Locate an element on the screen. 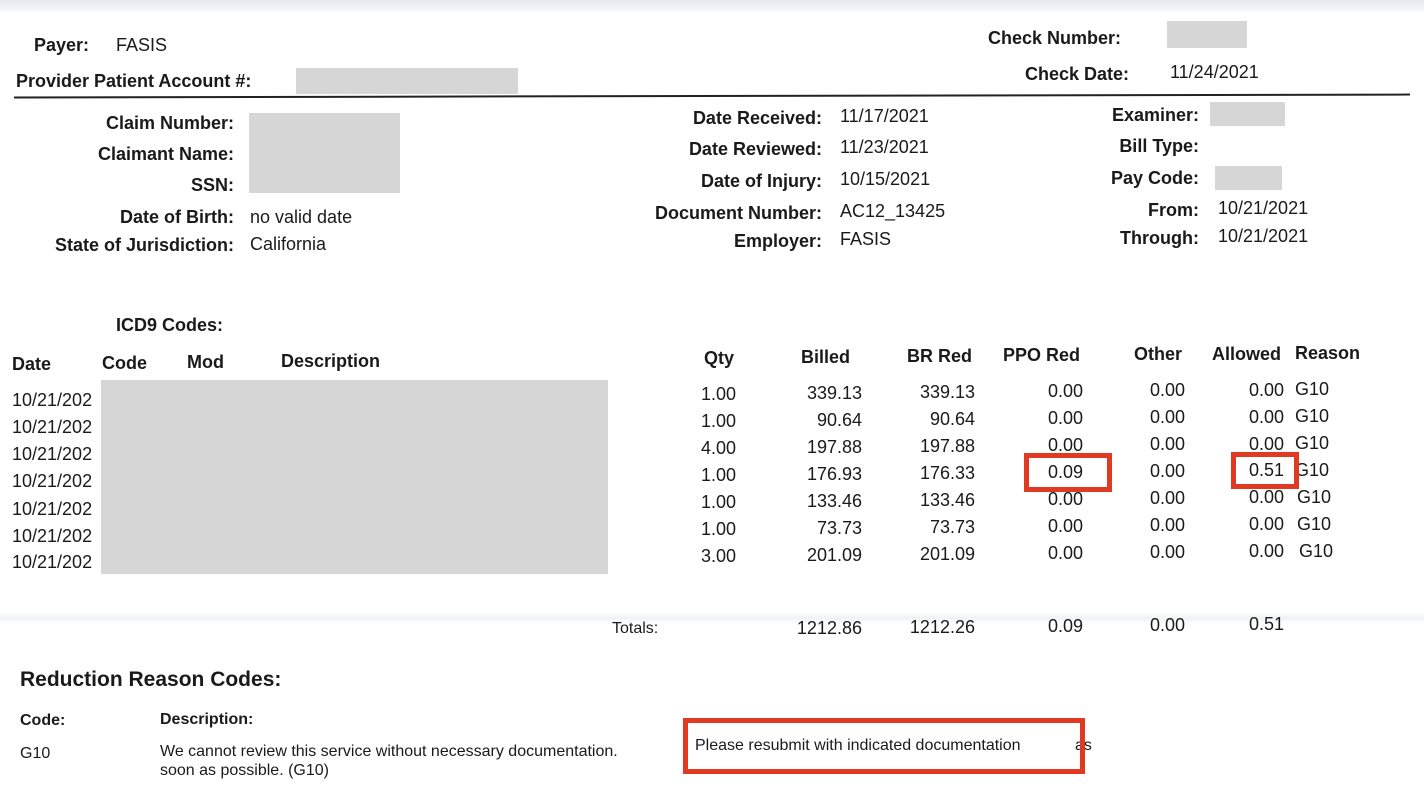  col-header-allowed: Allowed is located at coordinates (1247, 354).